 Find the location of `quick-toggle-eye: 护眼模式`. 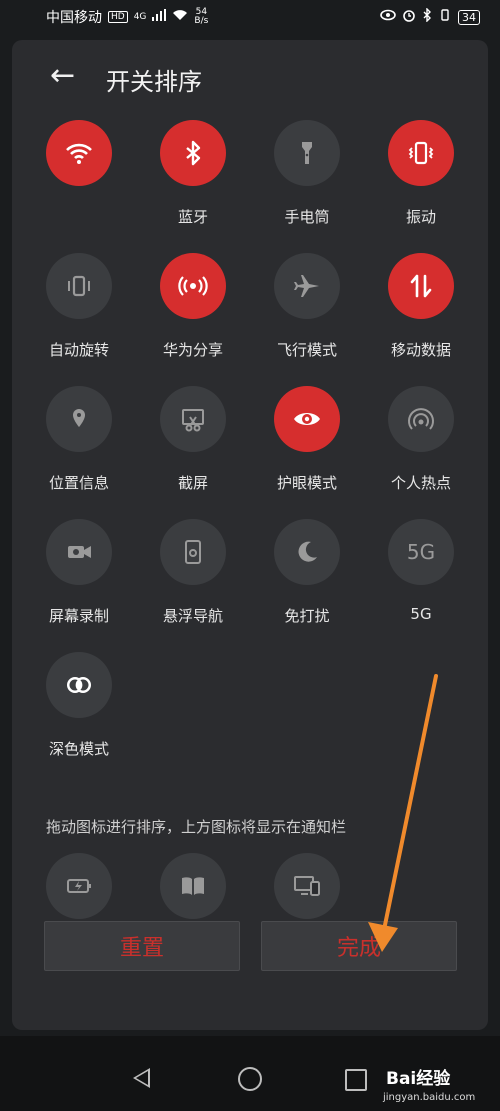

quick-toggle-eye: 护眼模式 is located at coordinates (307, 446).